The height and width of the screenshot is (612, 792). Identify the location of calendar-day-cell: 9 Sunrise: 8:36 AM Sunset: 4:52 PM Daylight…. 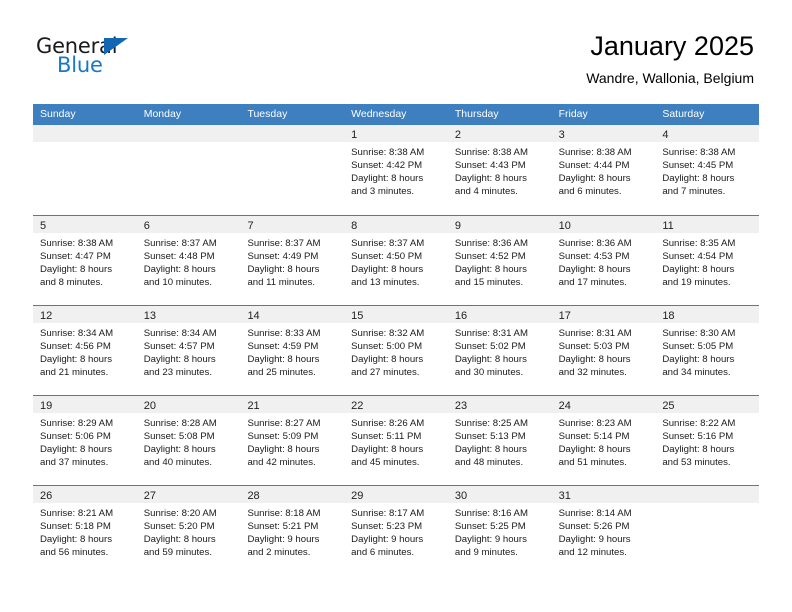
(499, 260).